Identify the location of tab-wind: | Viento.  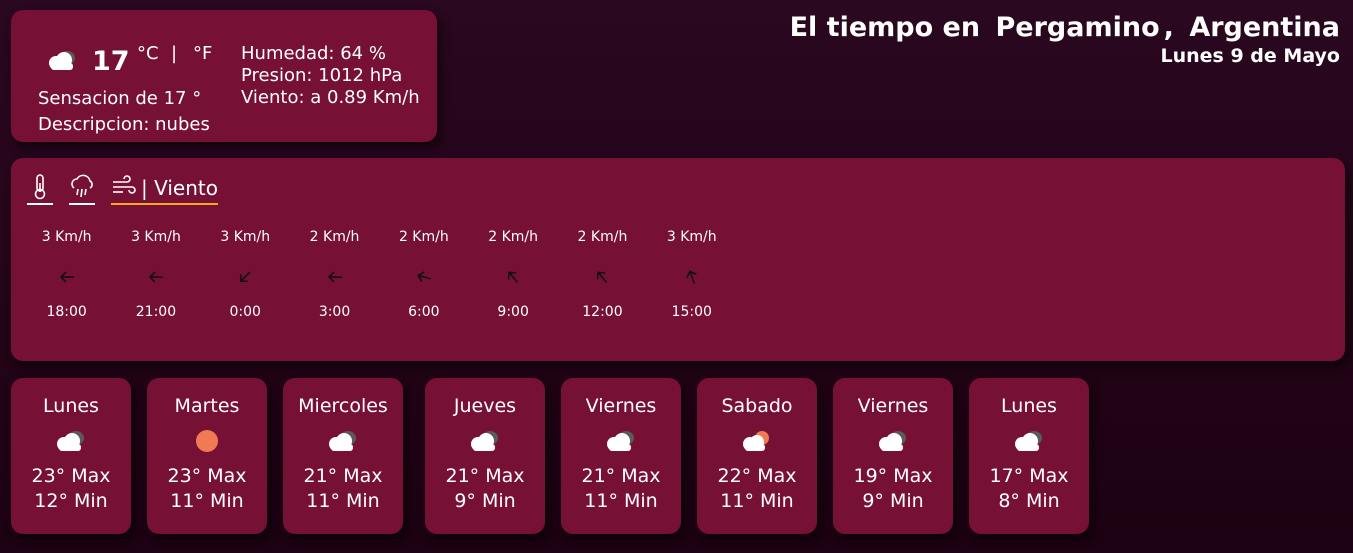
(164, 189).